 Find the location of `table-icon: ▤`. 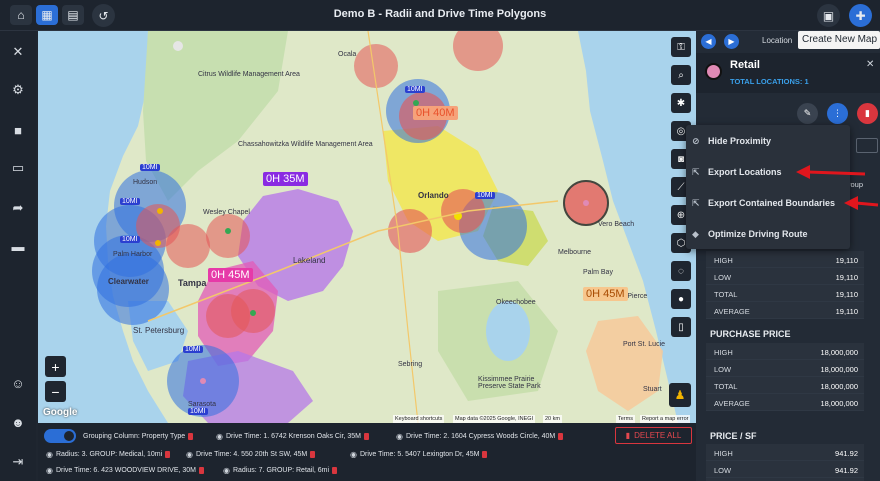

table-icon: ▤ is located at coordinates (73, 15).